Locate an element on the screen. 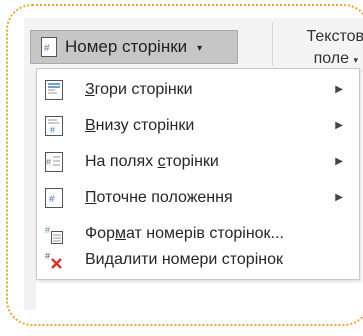 The height and width of the screenshot is (336, 363). menu-item-current-position: # Поточне положення ▶ is located at coordinates (198, 198).